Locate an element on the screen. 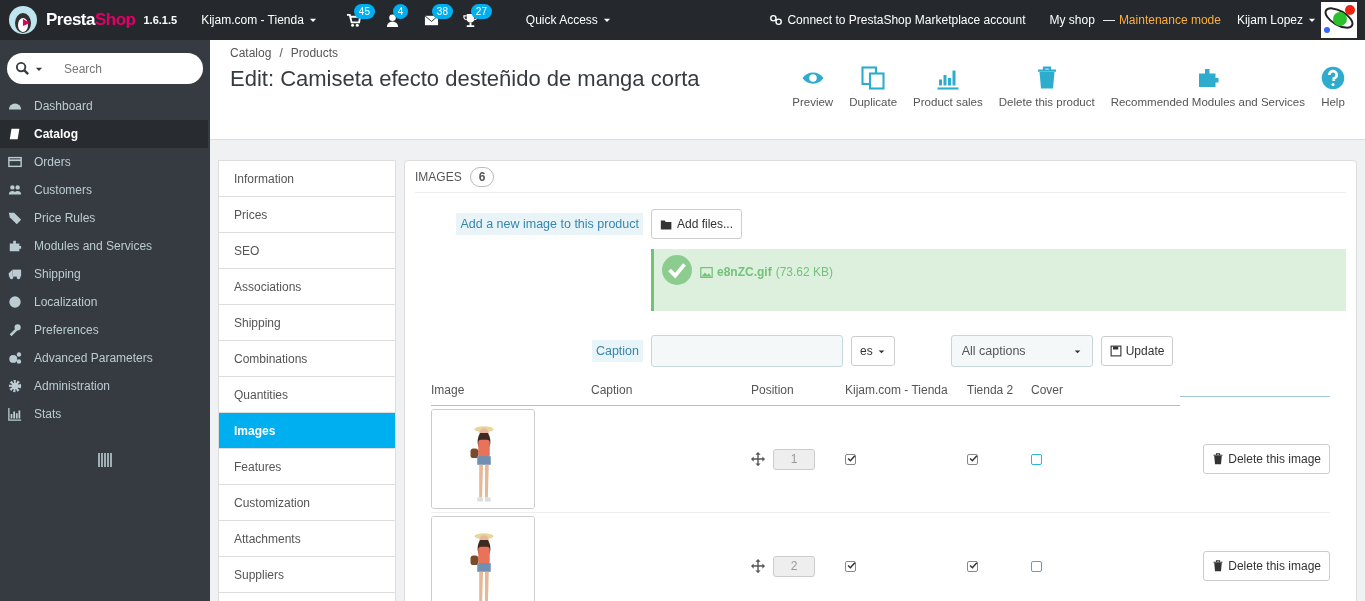  notification-count: 45 is located at coordinates (364, 11).